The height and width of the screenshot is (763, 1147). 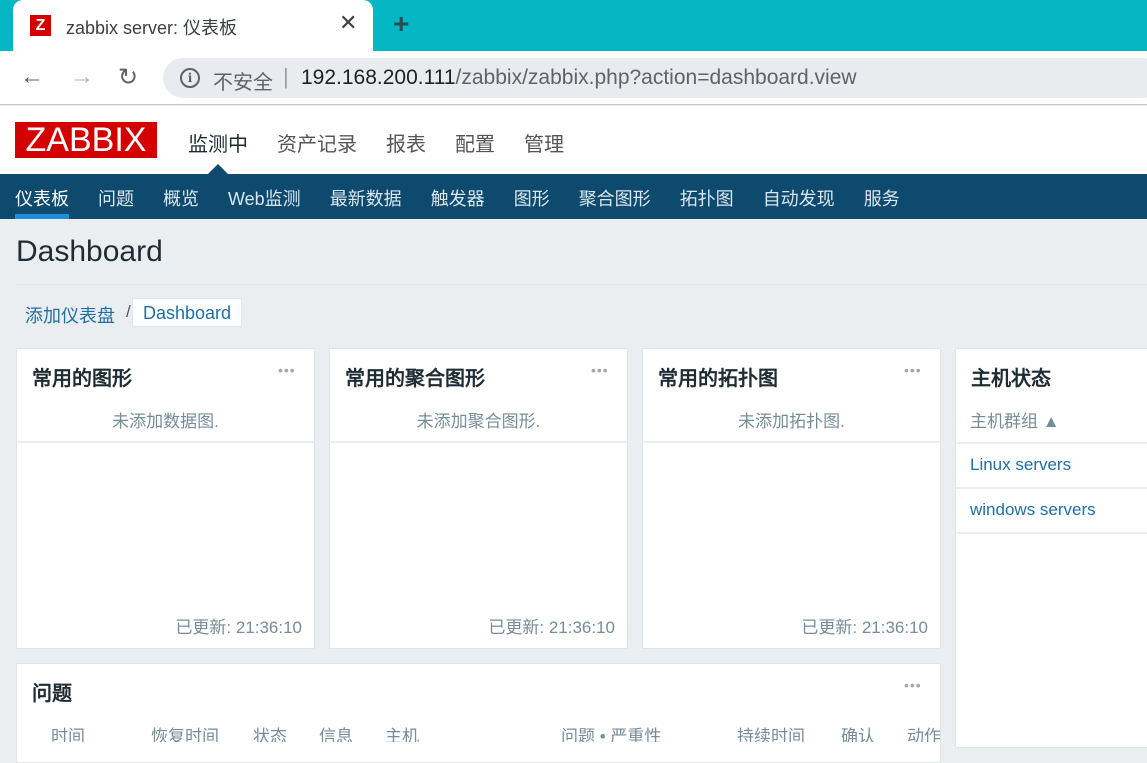 What do you see at coordinates (187, 312) in the screenshot?
I see `breadcrumb-current: Dashboard` at bounding box center [187, 312].